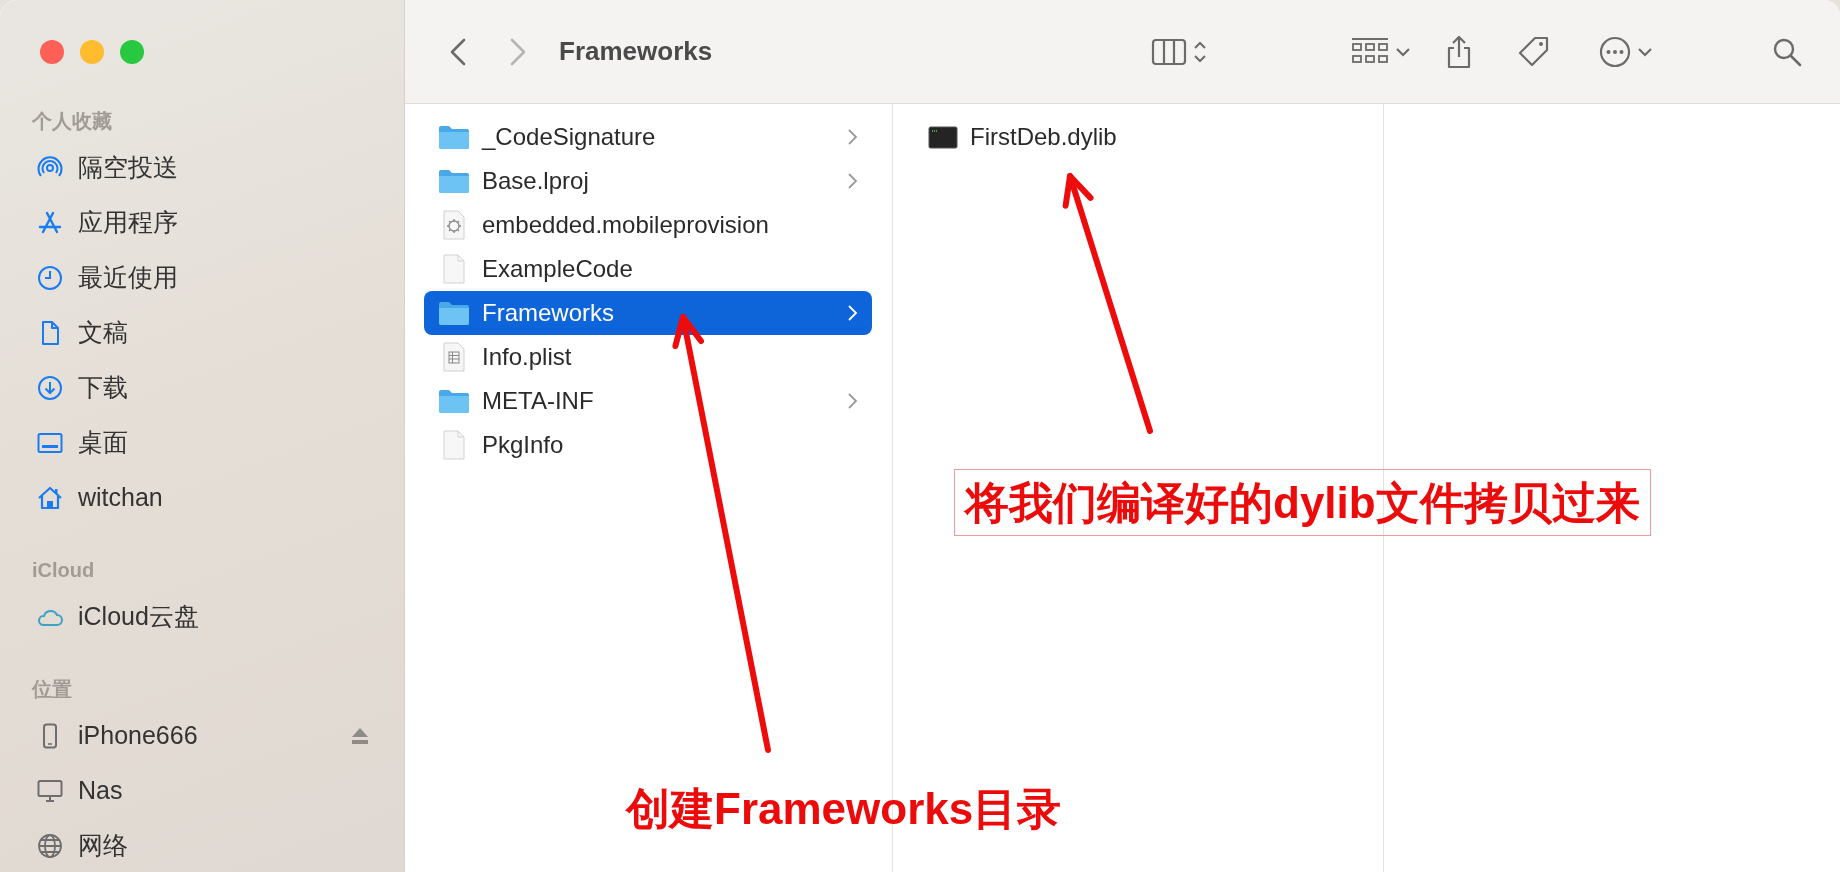  What do you see at coordinates (636, 51) in the screenshot?
I see `window-title: Frameworks` at bounding box center [636, 51].